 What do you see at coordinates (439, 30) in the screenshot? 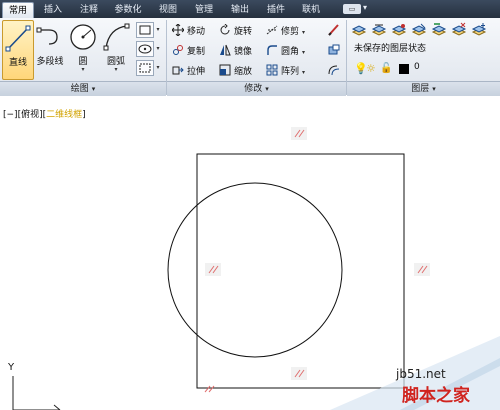
I see `layer-match-icon` at bounding box center [439, 30].